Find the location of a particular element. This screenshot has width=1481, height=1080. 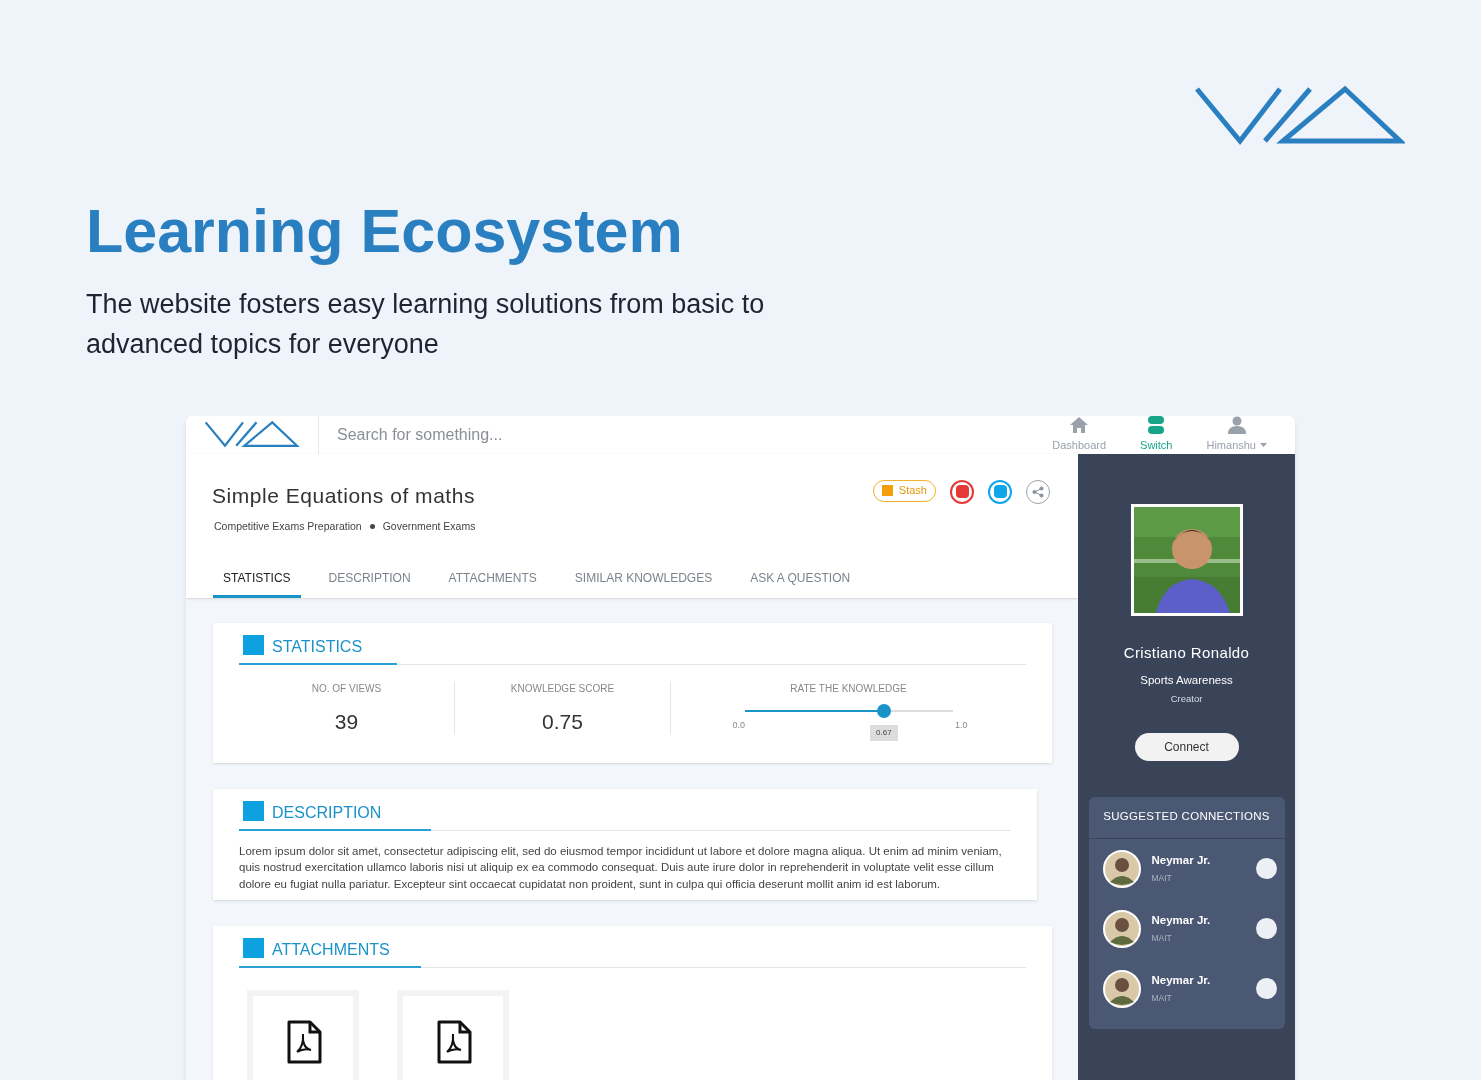

connect-button: Connect is located at coordinates (1186, 746).